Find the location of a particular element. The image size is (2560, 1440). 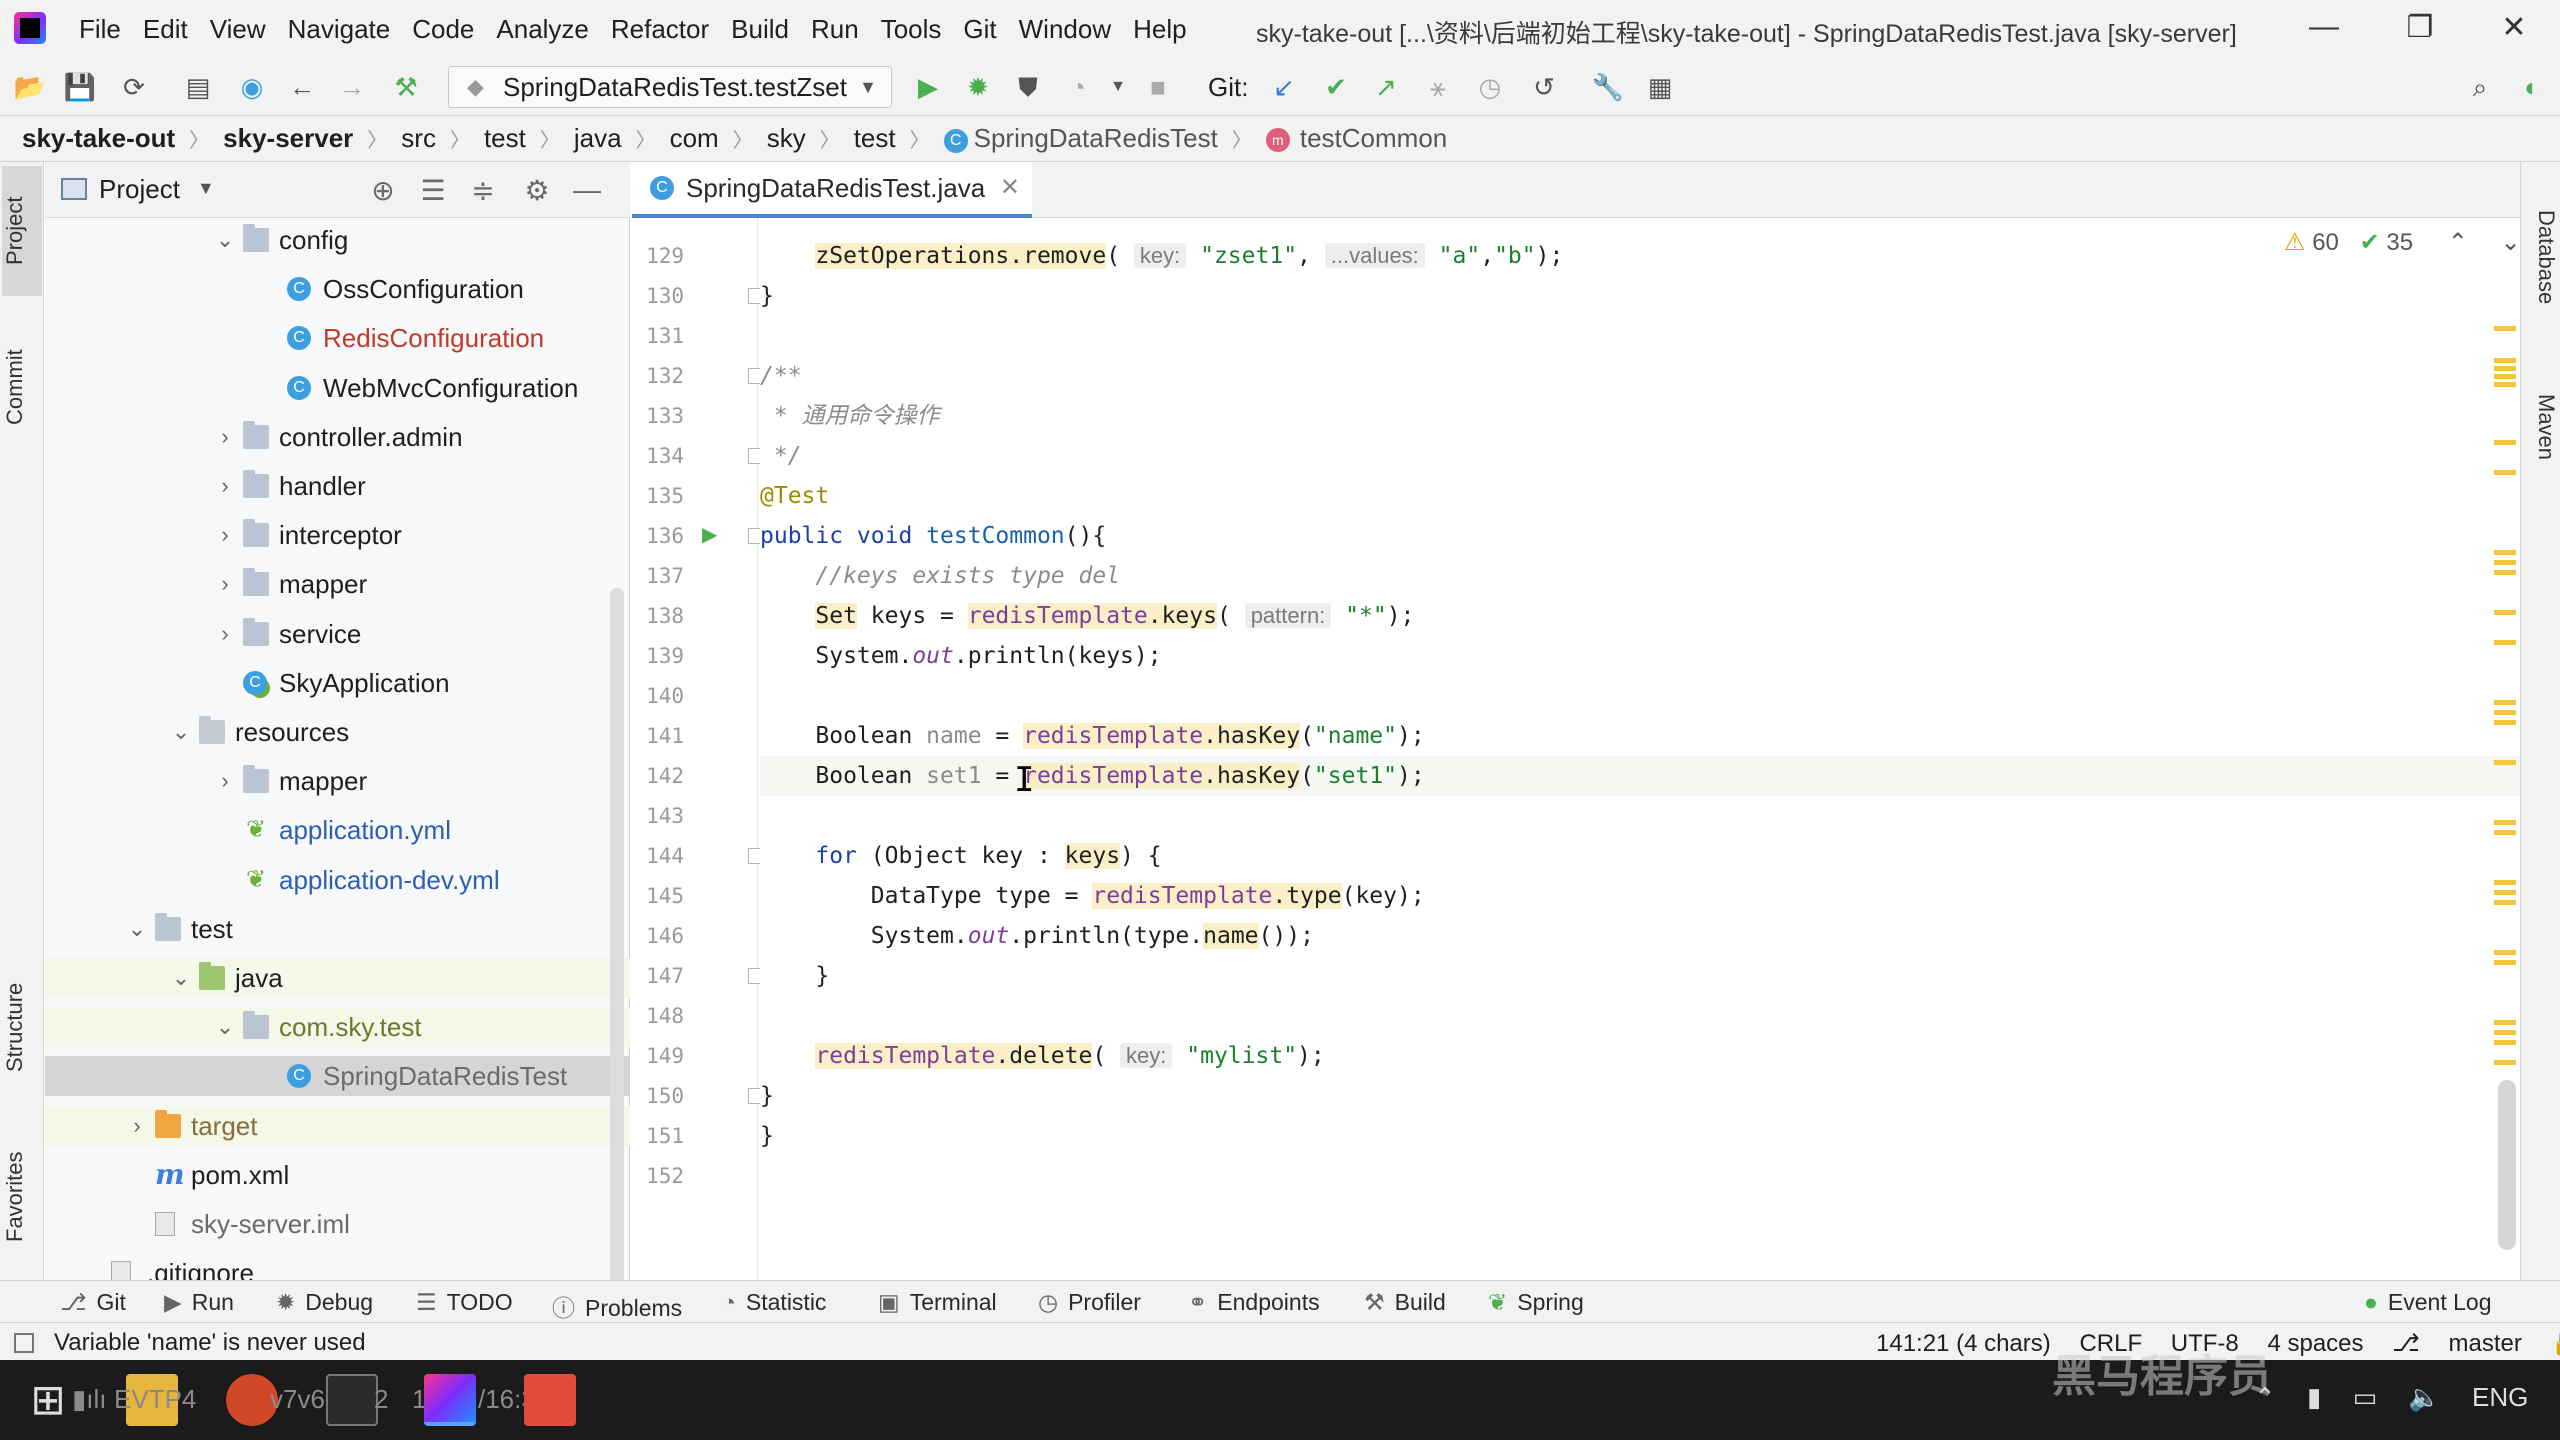

breadcrumb-class: C SpringDataRedisTest is located at coordinates (1080, 138).